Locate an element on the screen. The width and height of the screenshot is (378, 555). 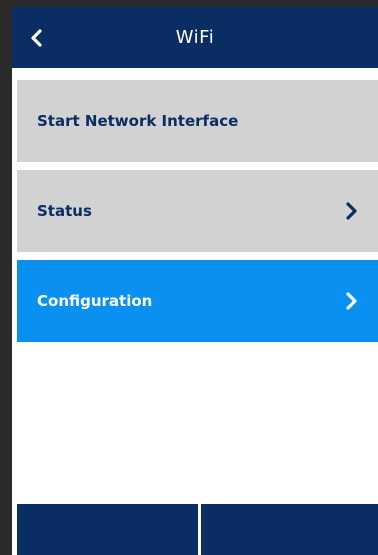
back-button is located at coordinates (36, 37).